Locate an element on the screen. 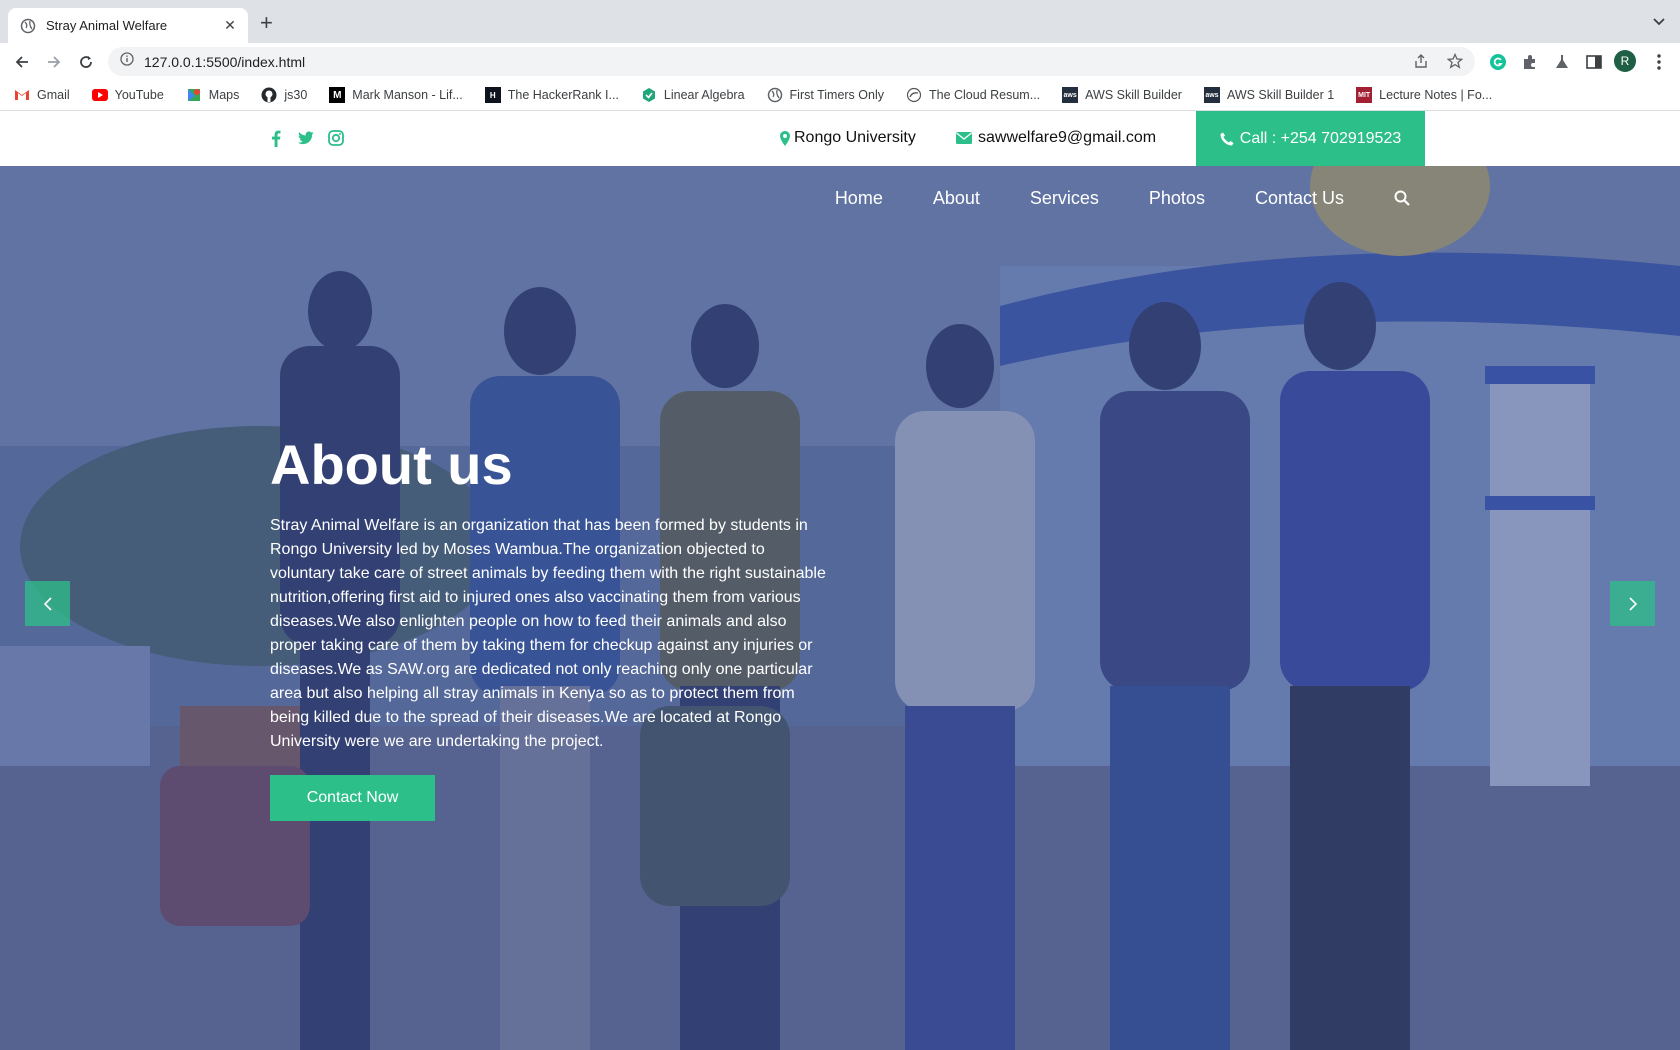 The image size is (1680, 1050). search-icon is located at coordinates (1403, 199).